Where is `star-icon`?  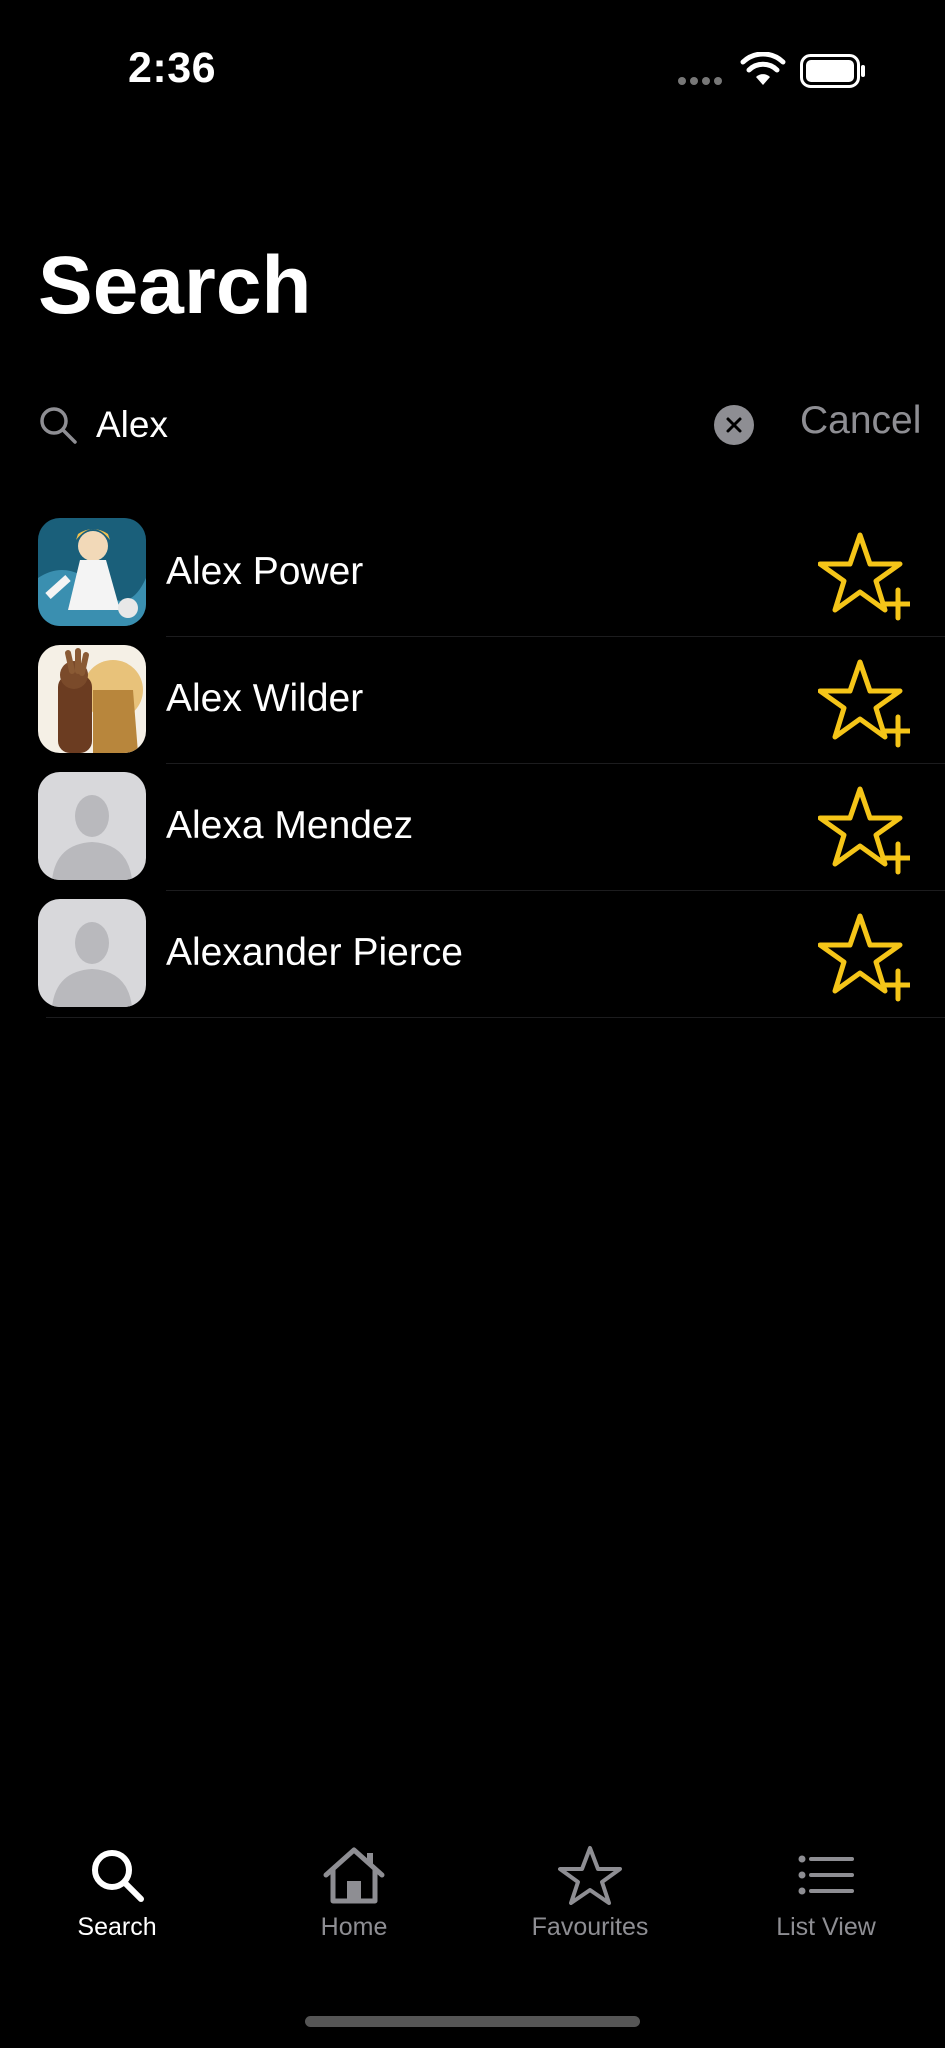 star-icon is located at coordinates (590, 1875).